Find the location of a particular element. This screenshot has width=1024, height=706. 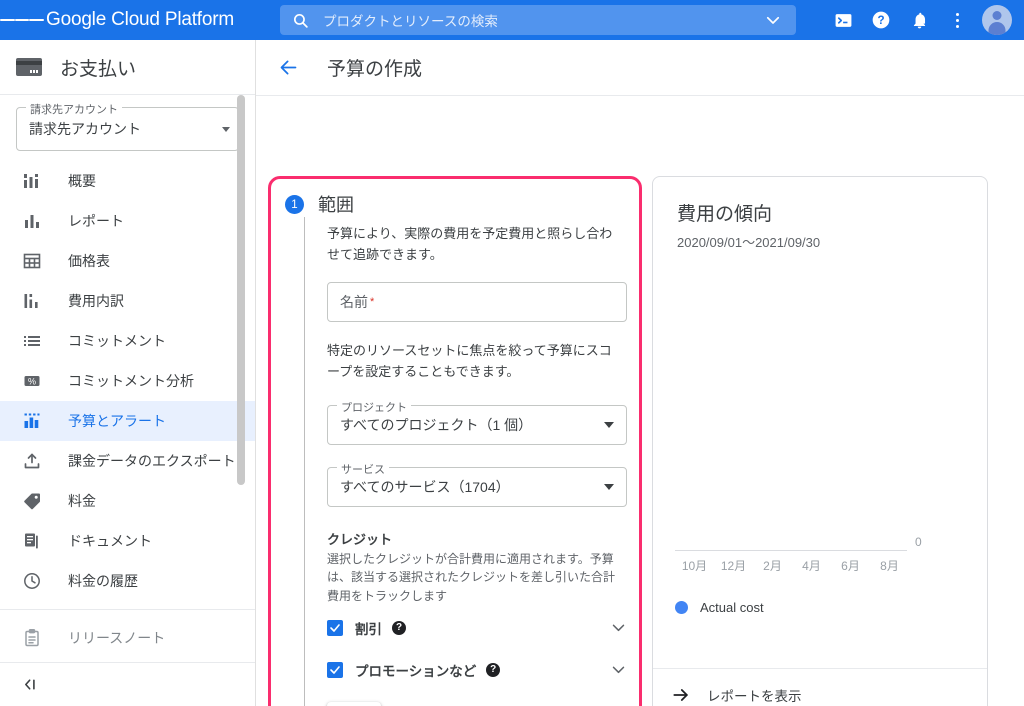

scope-sub-description: 特定のリソースセットに焦点を絞って予算にスコープを設定することもできます。 is located at coordinates (469, 361).